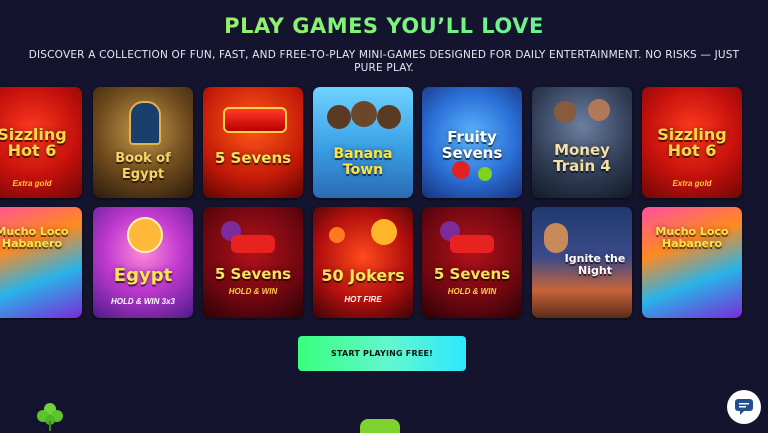 This screenshot has width=768, height=433. I want to click on chat-bubble-icon, so click(744, 407).